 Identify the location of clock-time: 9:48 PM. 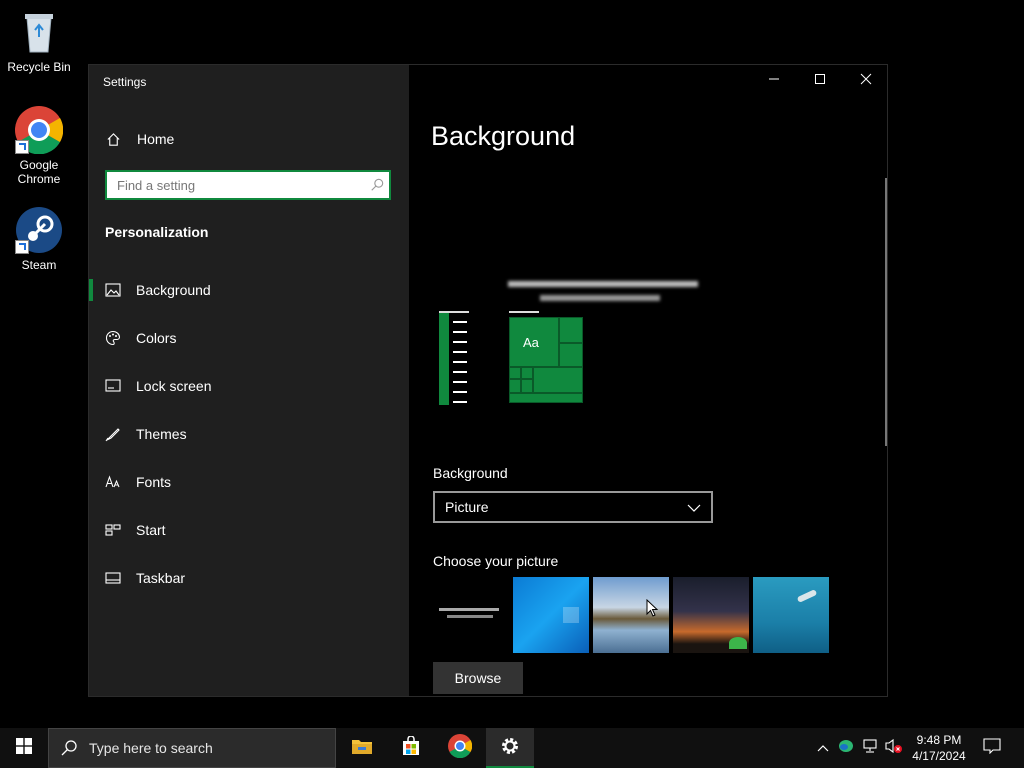
(939, 740).